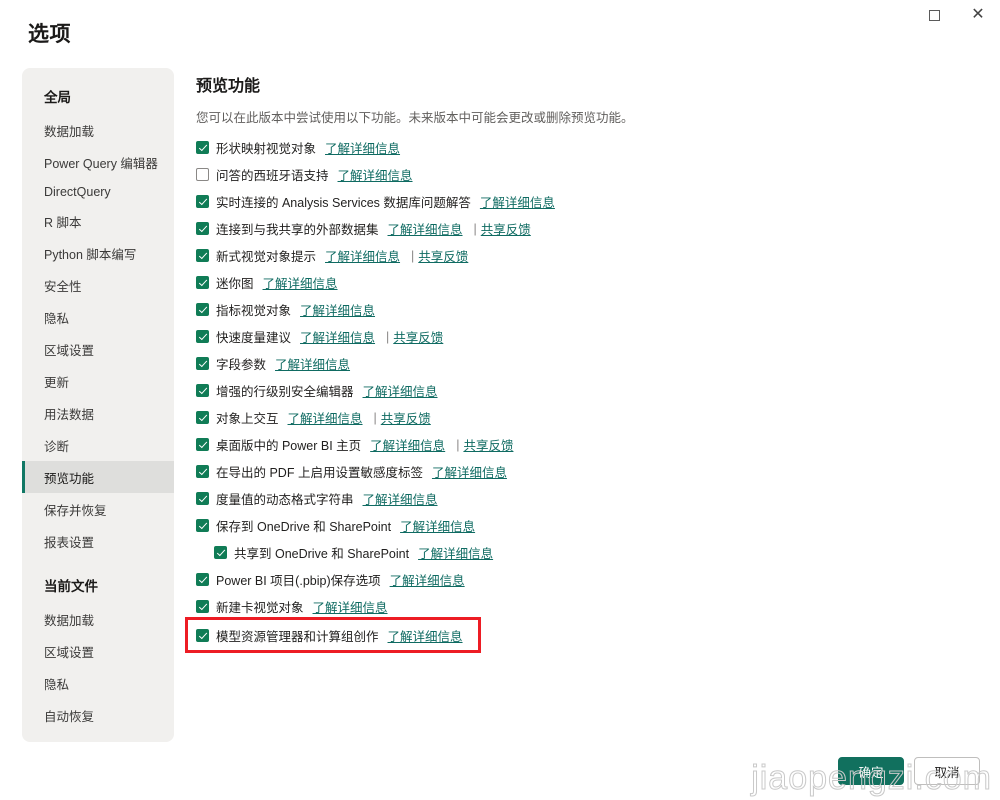  What do you see at coordinates (98, 285) in the screenshot?
I see `sidebar-item: 安全性` at bounding box center [98, 285].